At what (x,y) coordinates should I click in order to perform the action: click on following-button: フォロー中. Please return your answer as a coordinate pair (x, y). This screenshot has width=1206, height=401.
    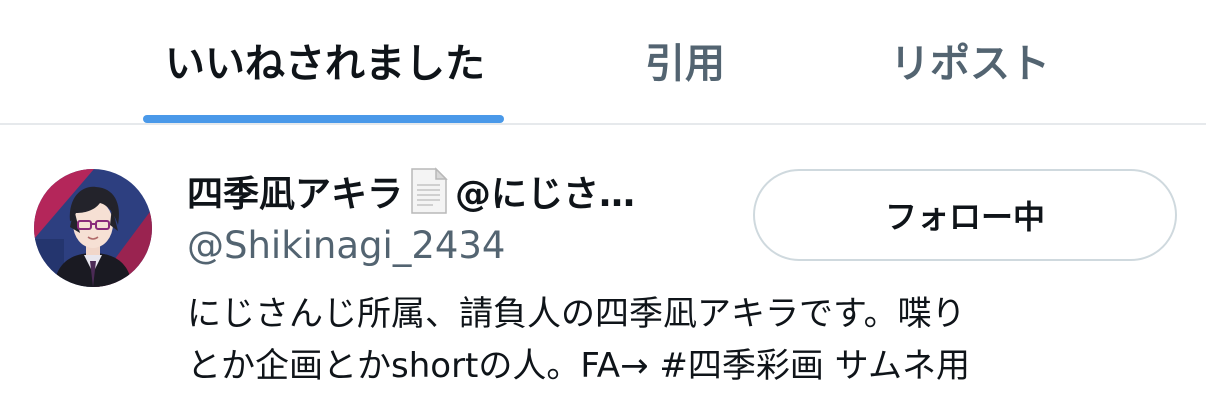
    Looking at the image, I should click on (965, 215).